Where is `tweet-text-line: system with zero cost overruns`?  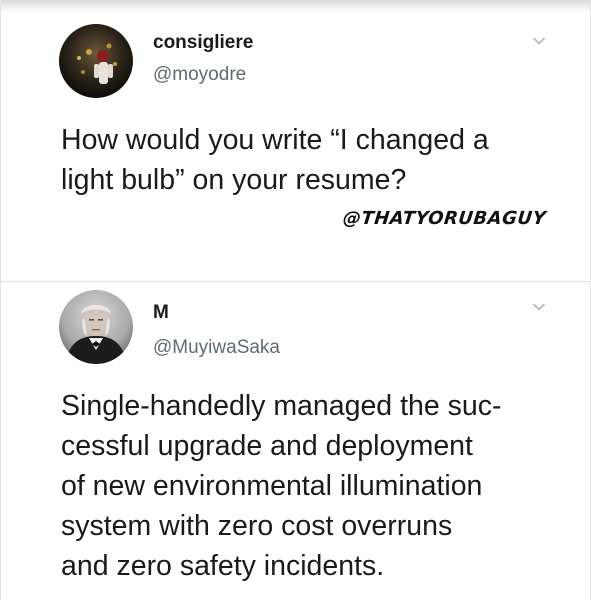 tweet-text-line: system with zero cost overruns is located at coordinates (257, 526).